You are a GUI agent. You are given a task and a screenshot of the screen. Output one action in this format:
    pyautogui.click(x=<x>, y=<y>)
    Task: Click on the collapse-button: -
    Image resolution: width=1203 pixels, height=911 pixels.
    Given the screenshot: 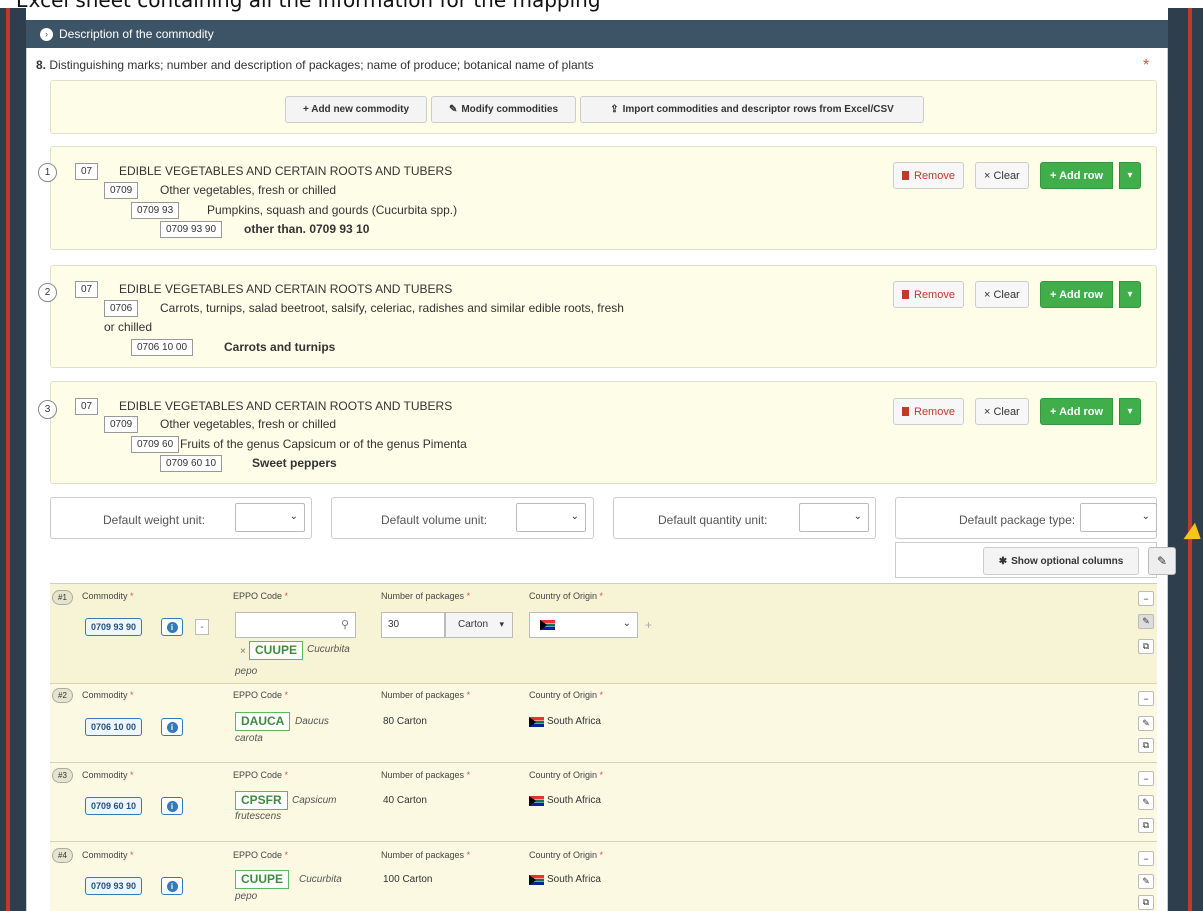 What is the action you would take?
    pyautogui.click(x=202, y=627)
    